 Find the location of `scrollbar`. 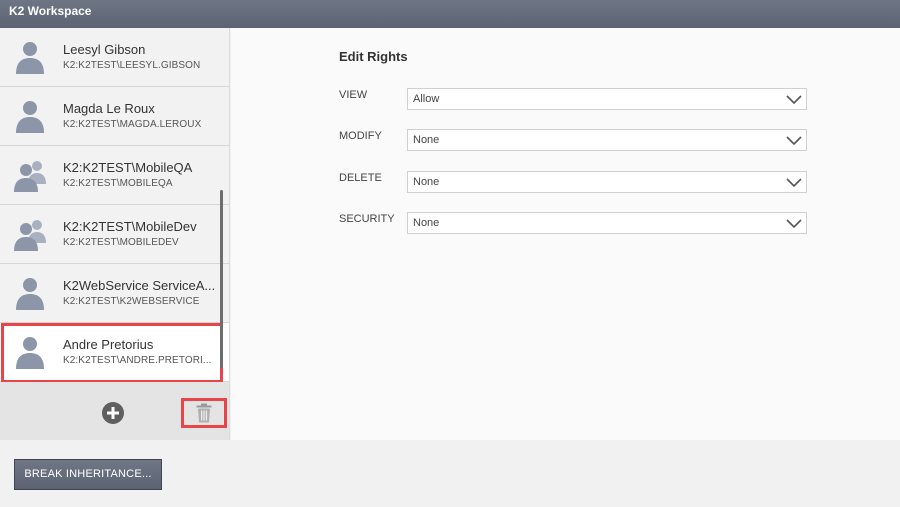

scrollbar is located at coordinates (221, 279).